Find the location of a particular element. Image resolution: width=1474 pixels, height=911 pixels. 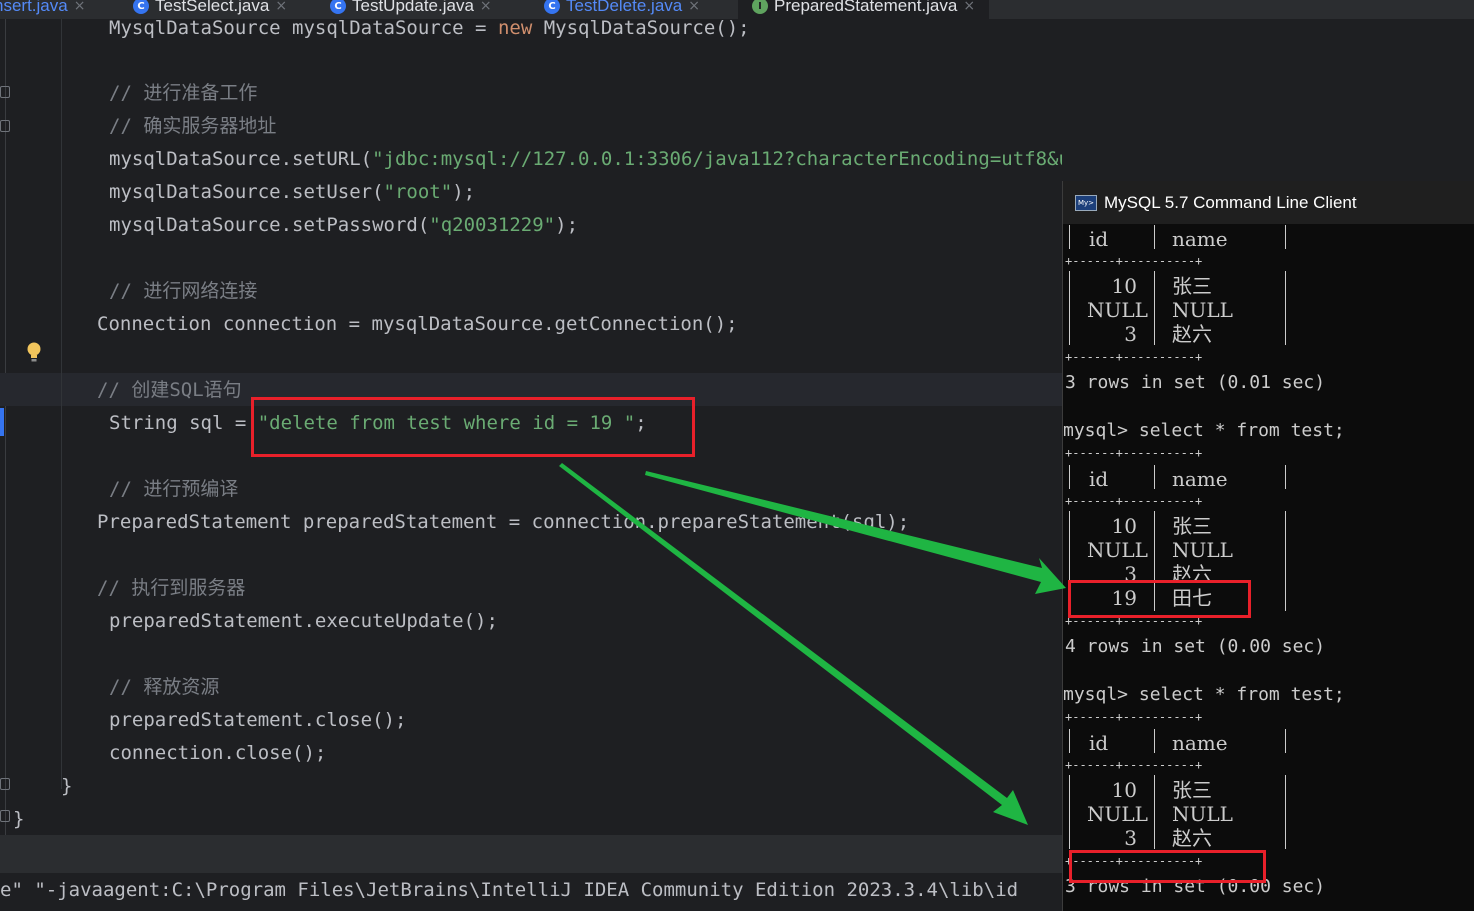

editor-bottom-strip is located at coordinates (531, 854).